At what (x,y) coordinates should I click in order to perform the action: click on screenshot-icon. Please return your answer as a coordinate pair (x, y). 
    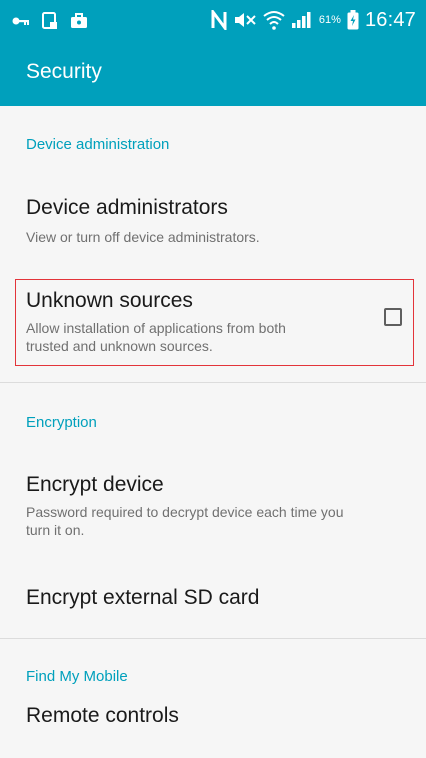
    Looking at the image, I should click on (50, 21).